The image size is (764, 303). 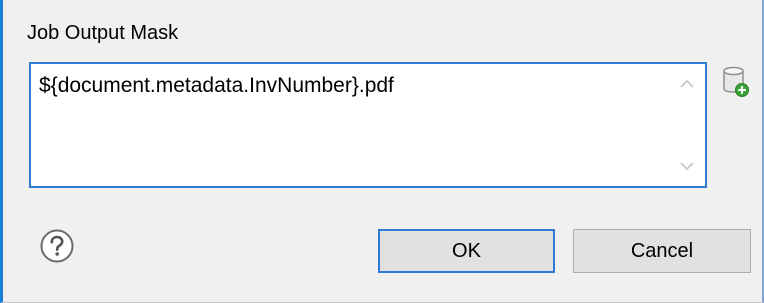 I want to click on database-add-icon, so click(x=736, y=82).